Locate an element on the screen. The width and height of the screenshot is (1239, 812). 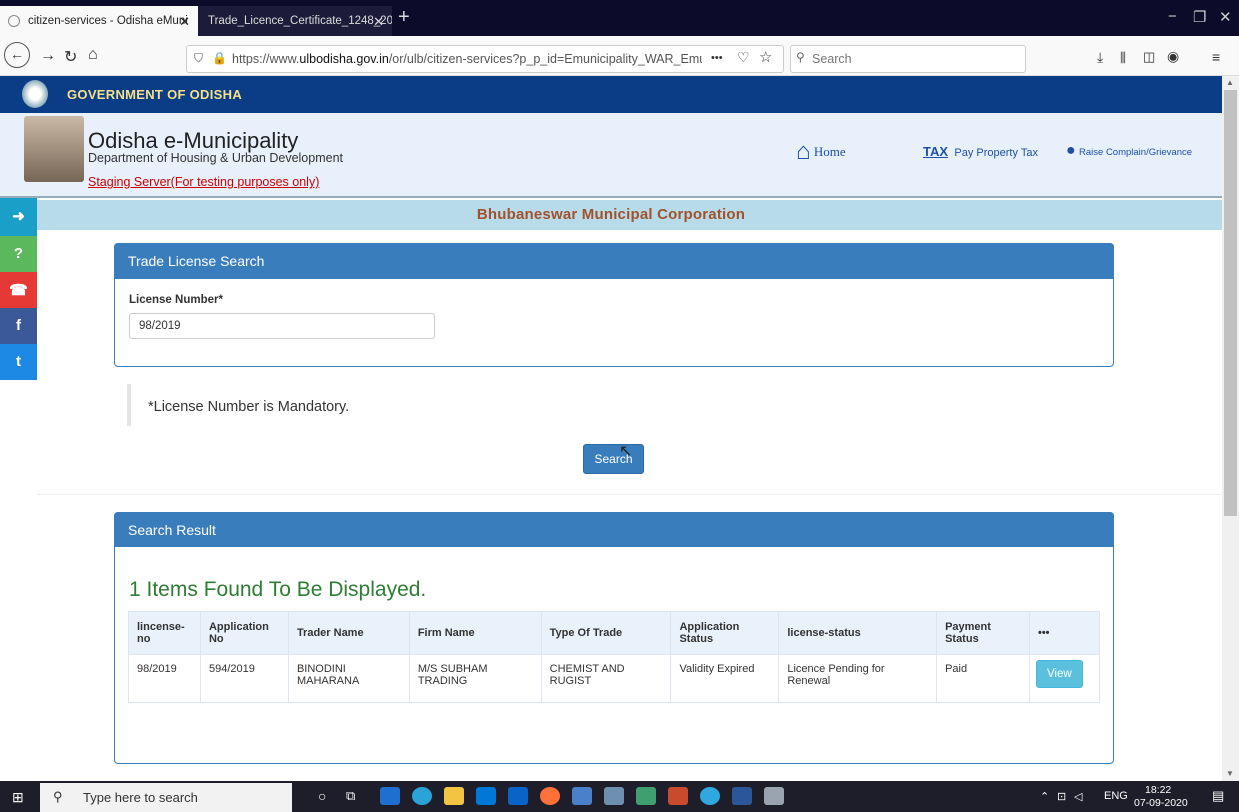
menu-icon: ≡ is located at coordinates (1216, 57).